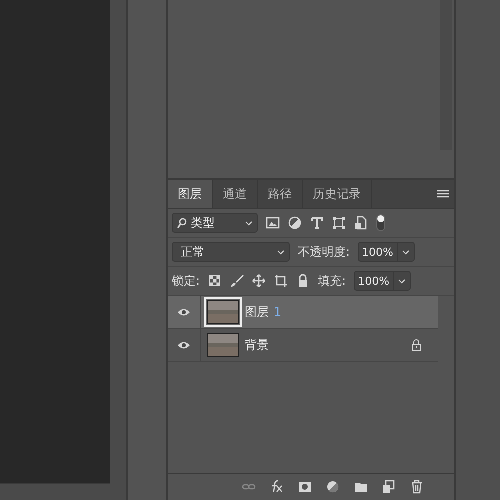 This screenshot has height=500, width=500. What do you see at coordinates (231, 252) in the screenshot?
I see `blend-mode-dropdown: 正常` at bounding box center [231, 252].